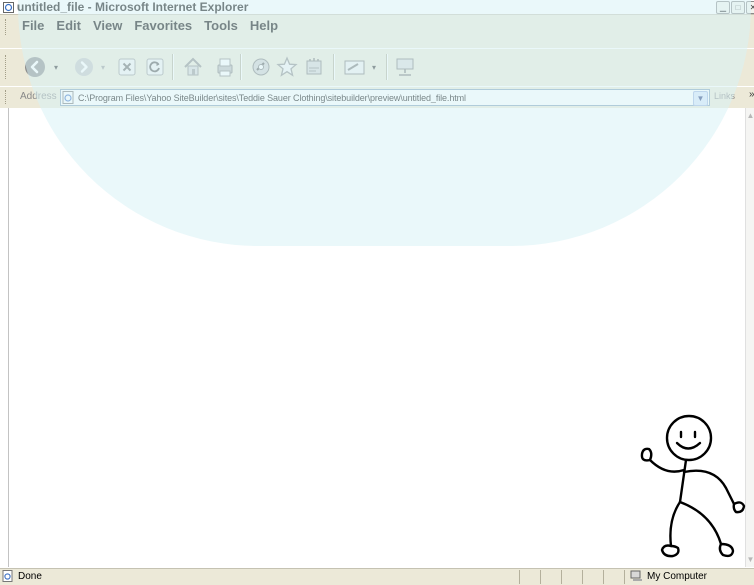 Image resolution: width=754 pixels, height=585 pixels. I want to click on viewport-left-border, so click(4, 337).